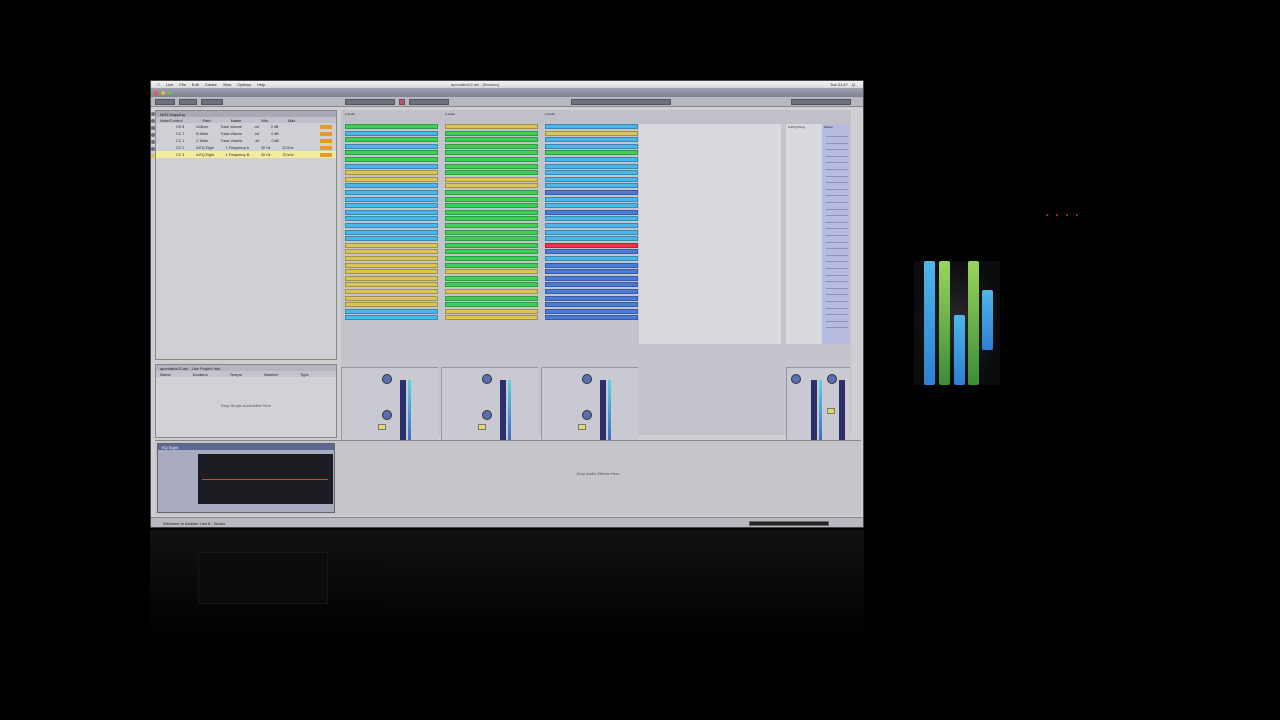 This screenshot has width=1280, height=720. What do you see at coordinates (621, 102) in the screenshot?
I see `loop-length-field` at bounding box center [621, 102].